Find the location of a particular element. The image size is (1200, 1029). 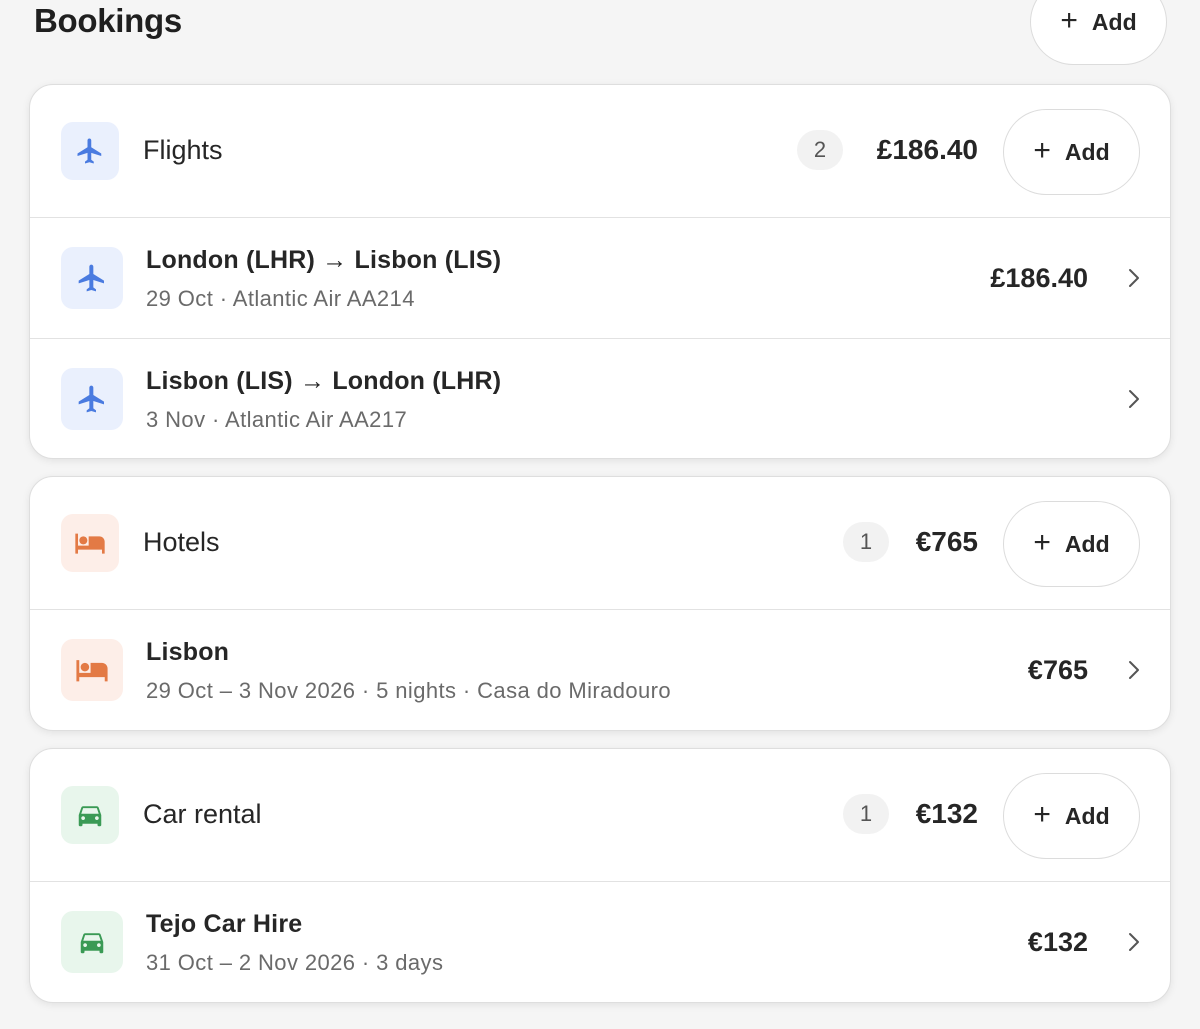

add-flight-button: + Add is located at coordinates (1071, 152).